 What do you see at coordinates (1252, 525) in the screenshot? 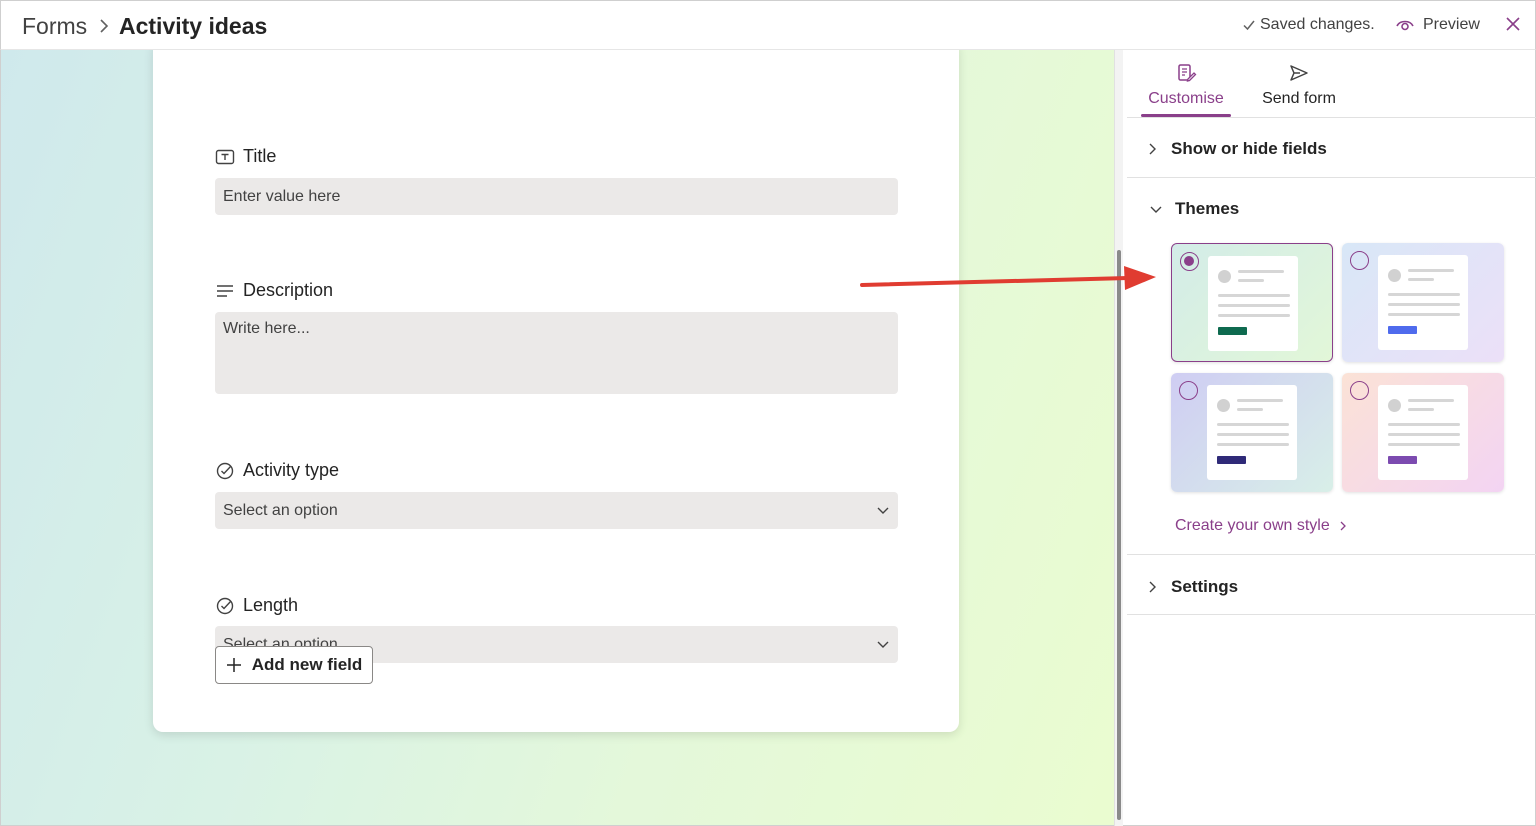
I see `create-style-label: Create your own style` at bounding box center [1252, 525].